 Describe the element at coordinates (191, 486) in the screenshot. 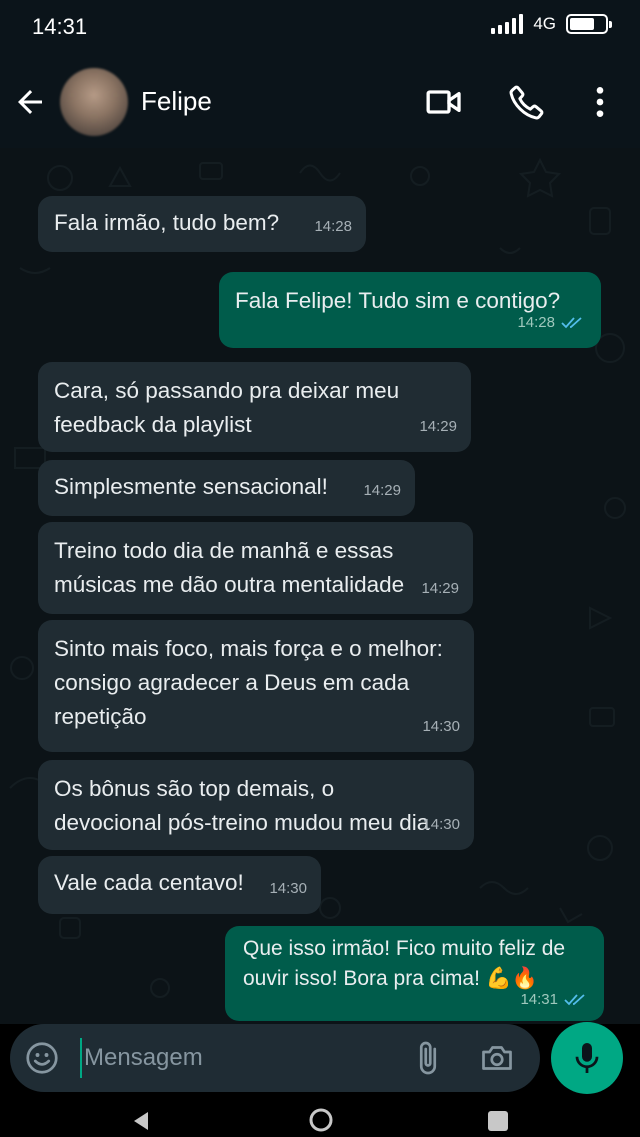

I see `message-text: Simplesmente sensacional!` at that location.